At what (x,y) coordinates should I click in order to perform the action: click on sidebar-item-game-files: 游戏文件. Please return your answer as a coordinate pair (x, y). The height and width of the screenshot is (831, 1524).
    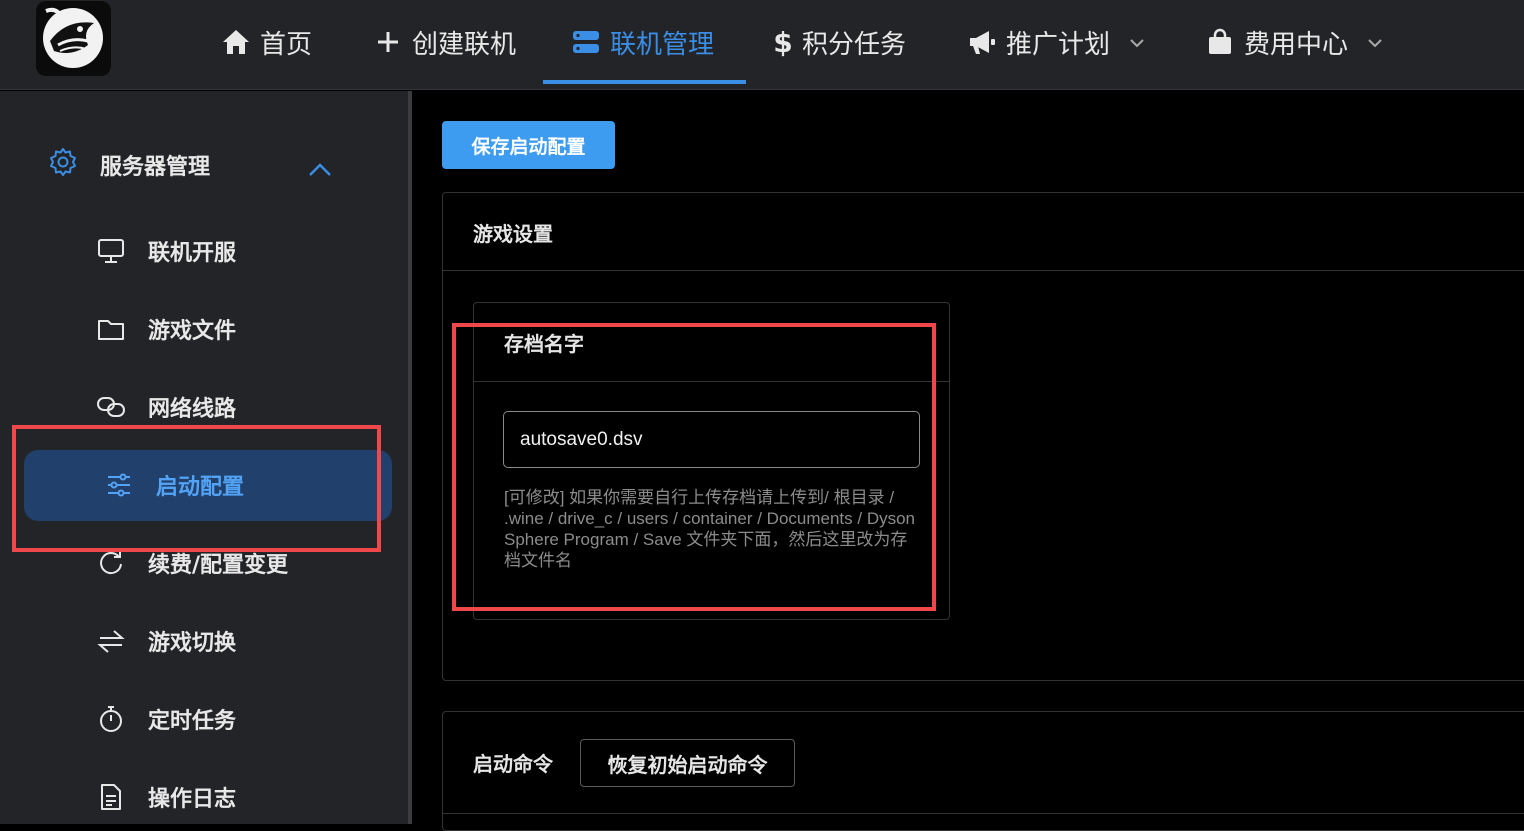
    Looking at the image, I should click on (166, 329).